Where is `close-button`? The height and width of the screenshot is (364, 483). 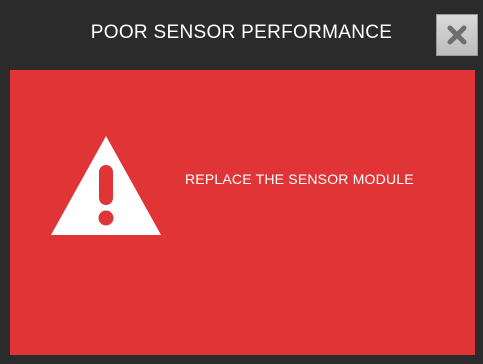
close-button is located at coordinates (457, 35).